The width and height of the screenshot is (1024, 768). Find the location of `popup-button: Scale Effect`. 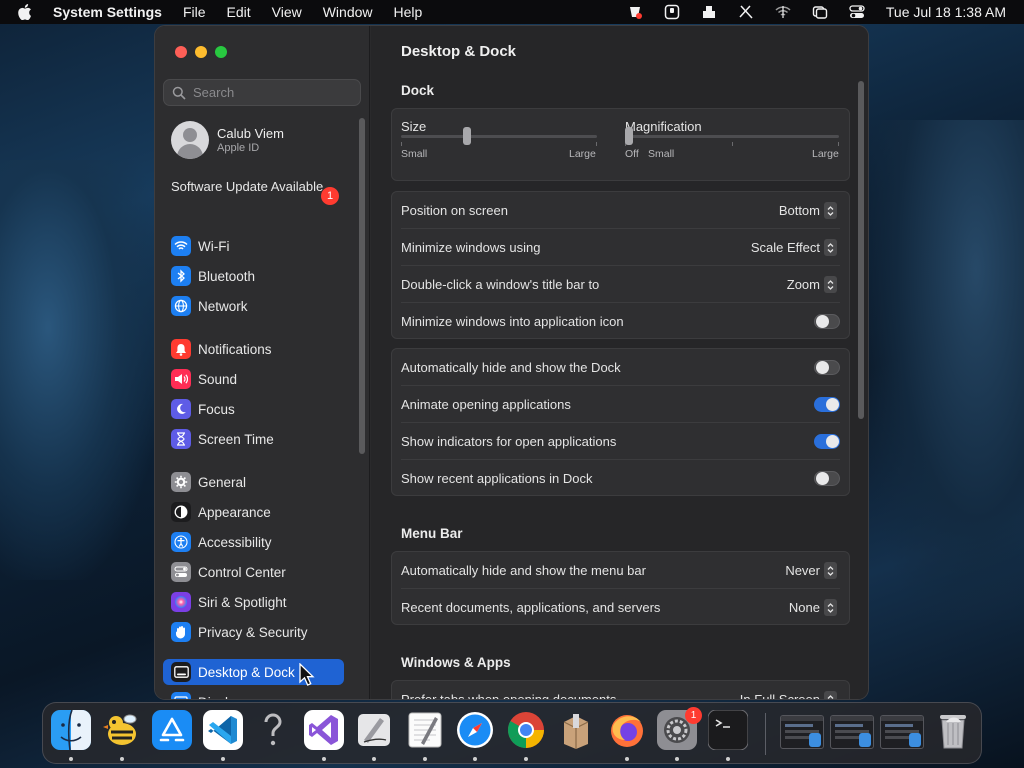

popup-button: Scale Effect is located at coordinates (794, 247).